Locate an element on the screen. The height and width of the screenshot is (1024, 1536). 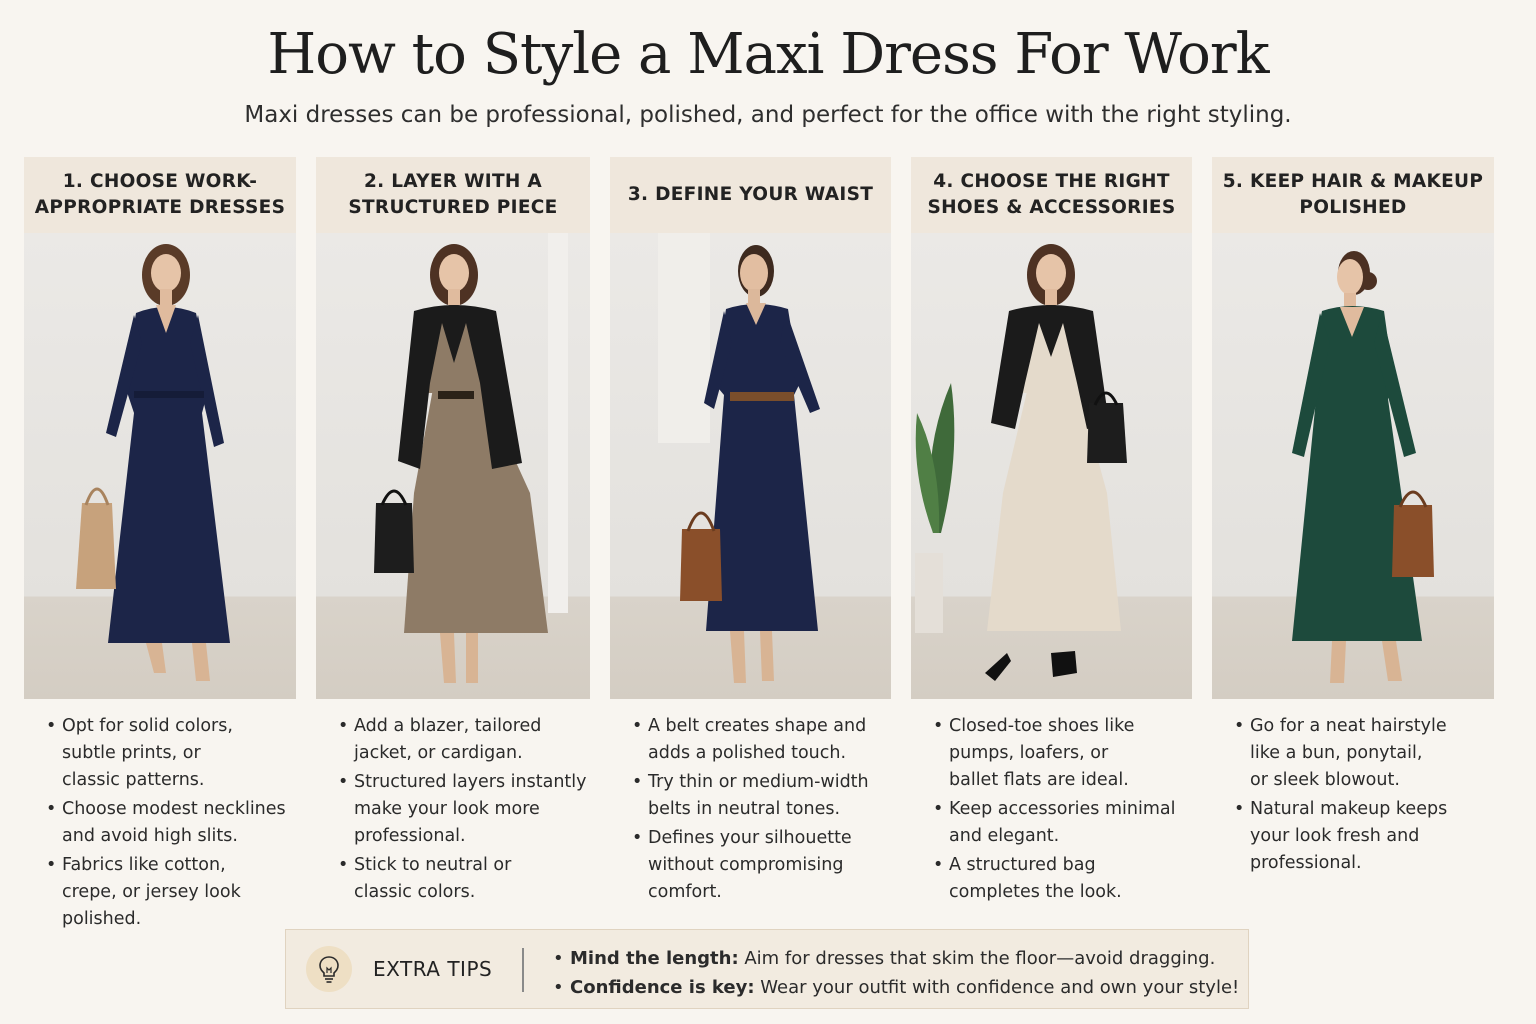
step-heading-line: STRUCTURED PIECE is located at coordinates (453, 207).